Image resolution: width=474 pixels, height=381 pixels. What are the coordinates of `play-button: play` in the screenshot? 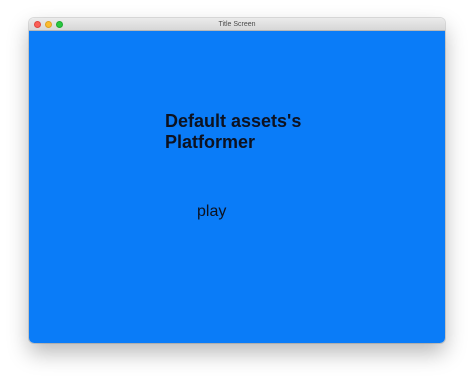 It's located at (211, 212).